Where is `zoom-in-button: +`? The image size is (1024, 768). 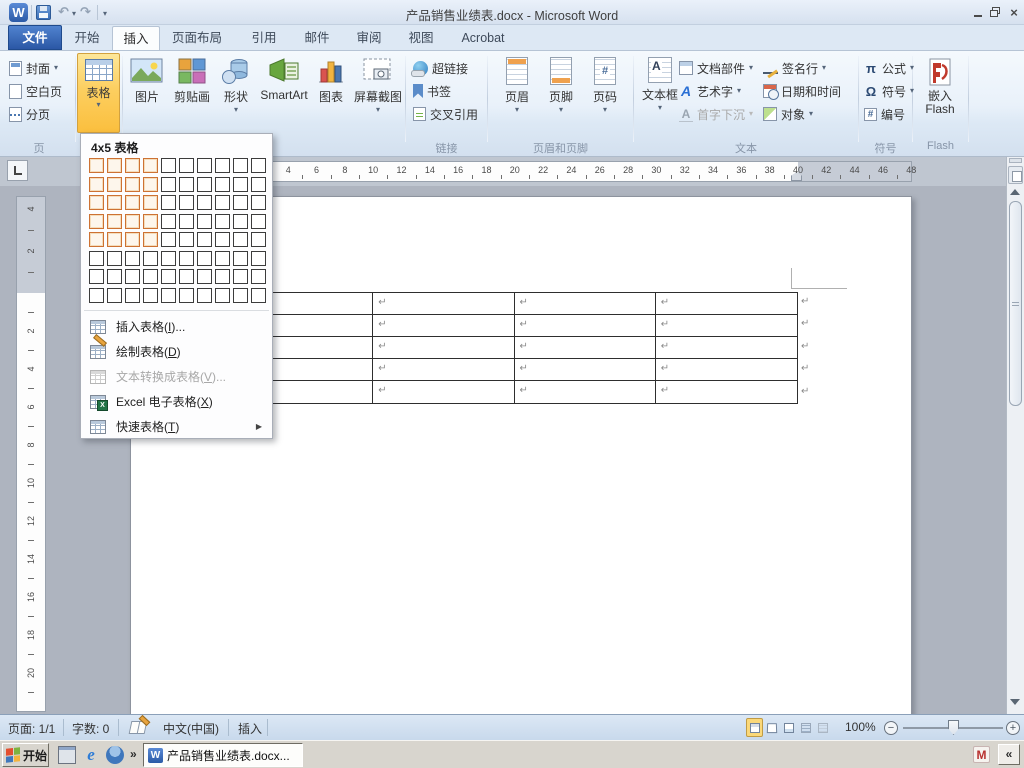
zoom-in-button: + is located at coordinates (1013, 728).